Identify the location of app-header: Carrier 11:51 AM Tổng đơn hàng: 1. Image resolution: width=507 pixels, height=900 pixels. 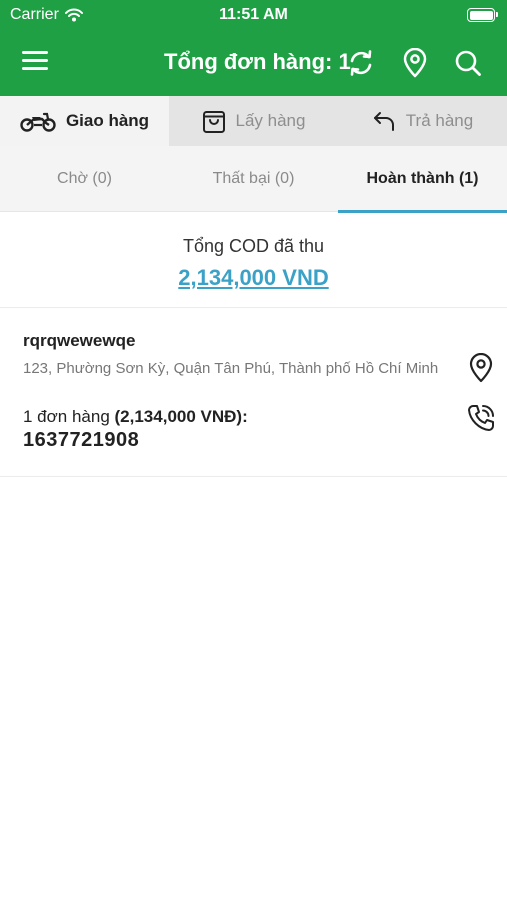
(253, 48).